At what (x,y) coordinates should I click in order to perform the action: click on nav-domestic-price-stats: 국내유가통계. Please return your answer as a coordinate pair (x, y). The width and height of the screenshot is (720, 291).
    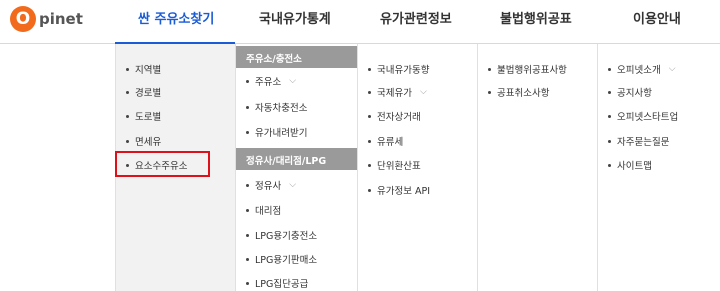
    Looking at the image, I should click on (295, 17).